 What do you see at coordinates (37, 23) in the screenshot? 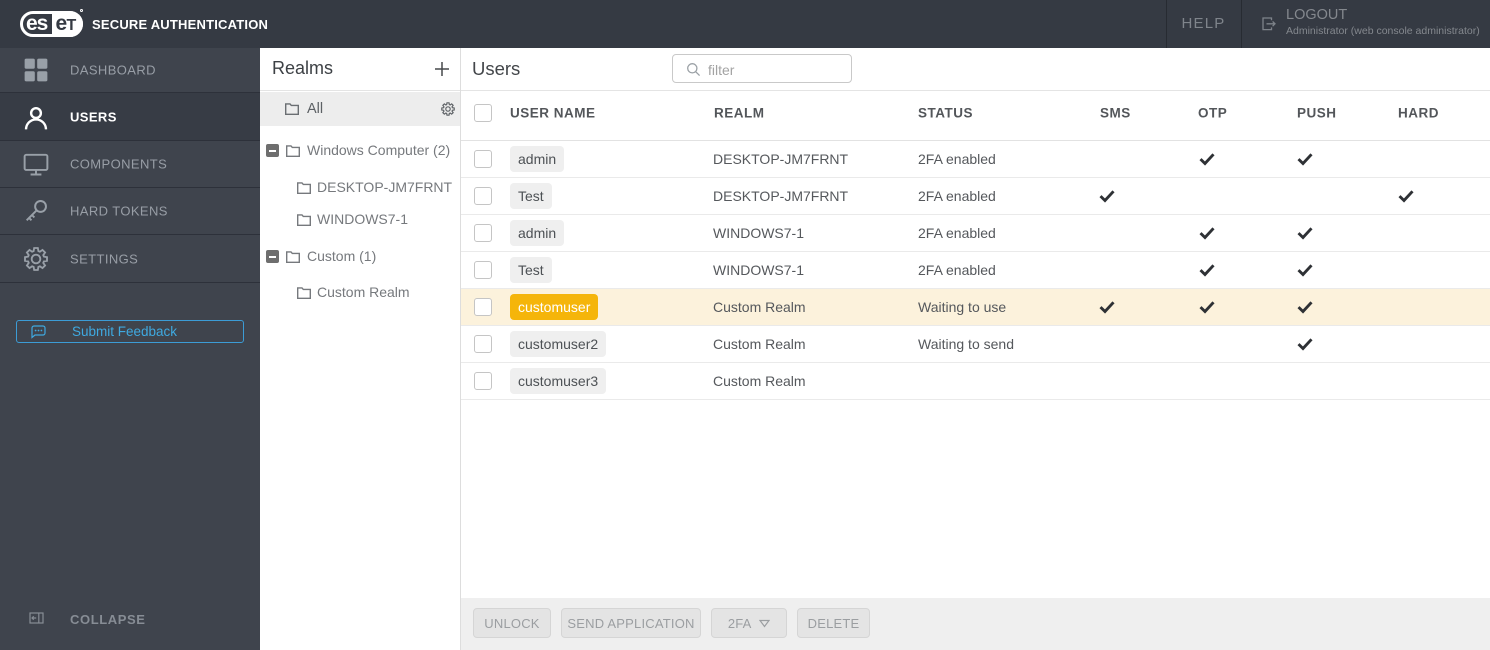
I see `svg-text: es` at bounding box center [37, 23].